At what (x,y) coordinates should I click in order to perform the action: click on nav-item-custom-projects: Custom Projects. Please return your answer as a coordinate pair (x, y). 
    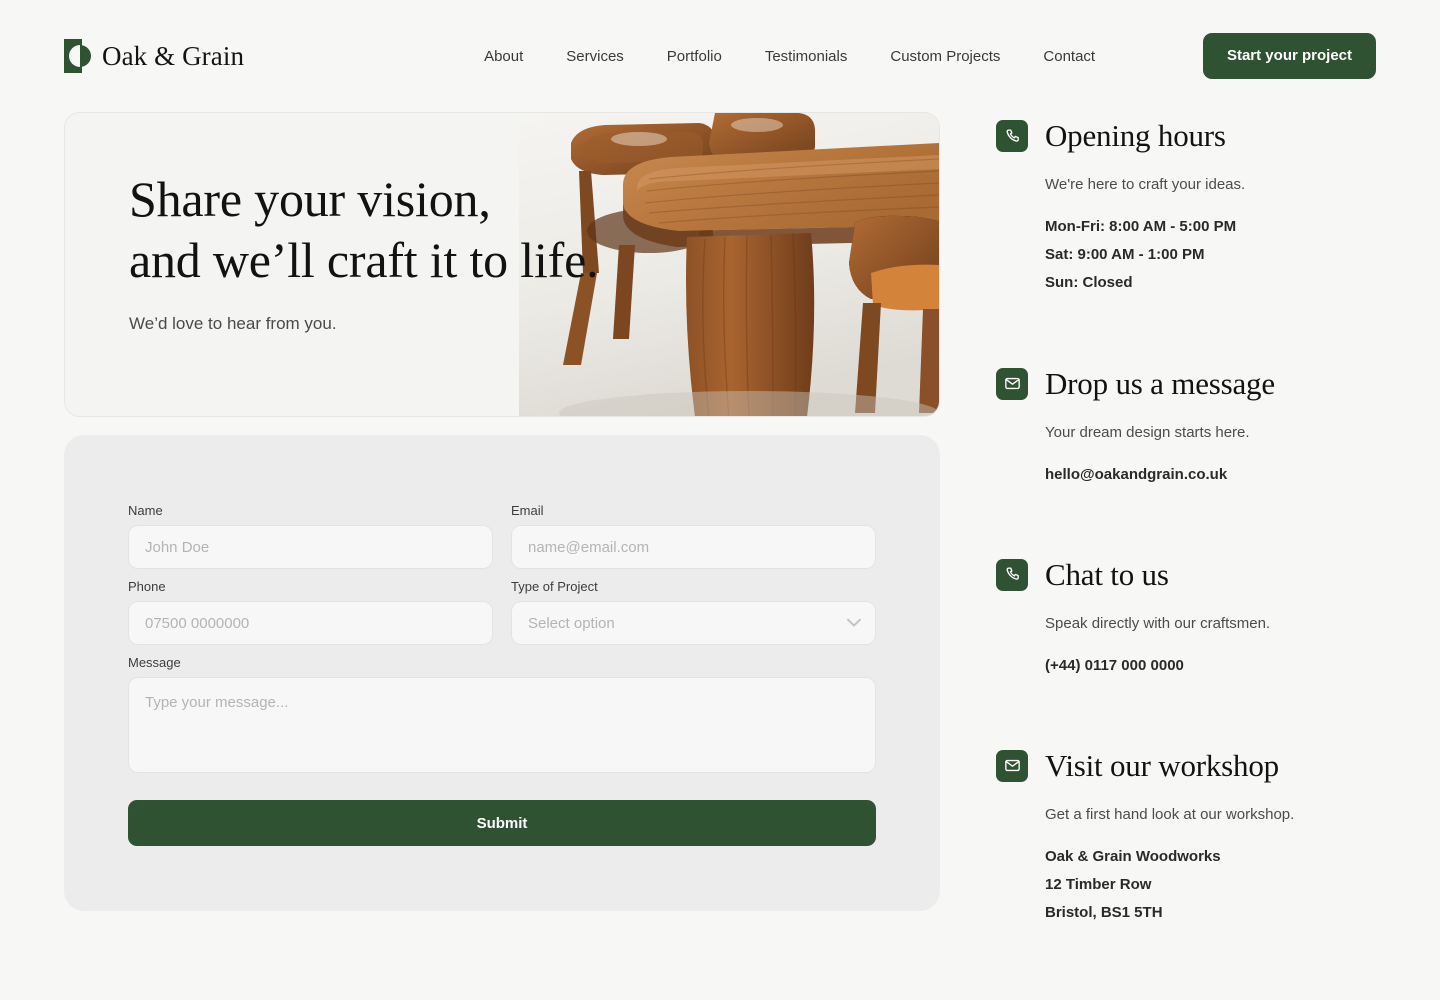
    Looking at the image, I should click on (945, 56).